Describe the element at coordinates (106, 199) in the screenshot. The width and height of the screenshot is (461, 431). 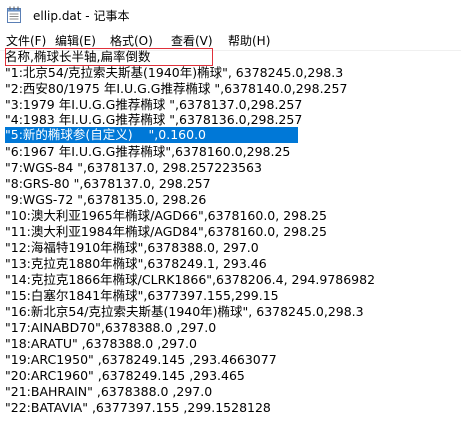
I see `editor-line: "9:WGS-72 ",6378135.0, 298.26` at that location.